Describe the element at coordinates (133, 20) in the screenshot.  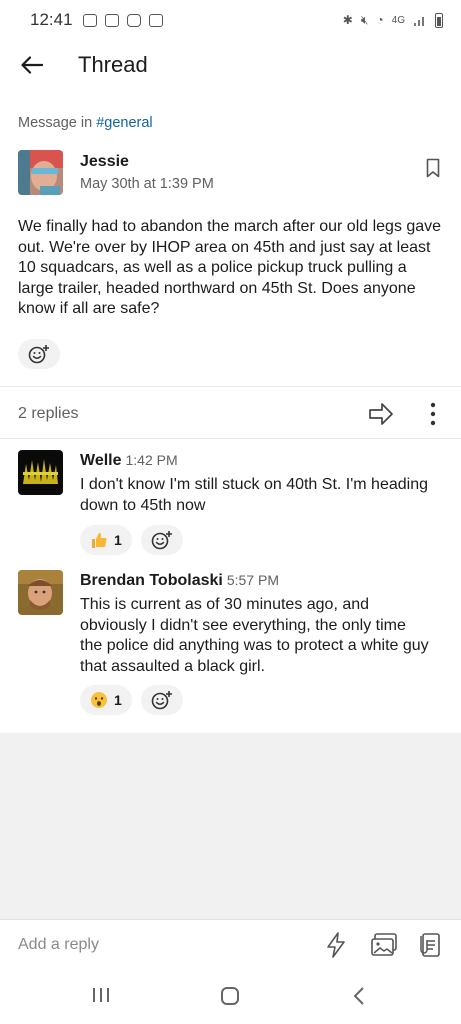
I see `instagram-notification-icon` at that location.